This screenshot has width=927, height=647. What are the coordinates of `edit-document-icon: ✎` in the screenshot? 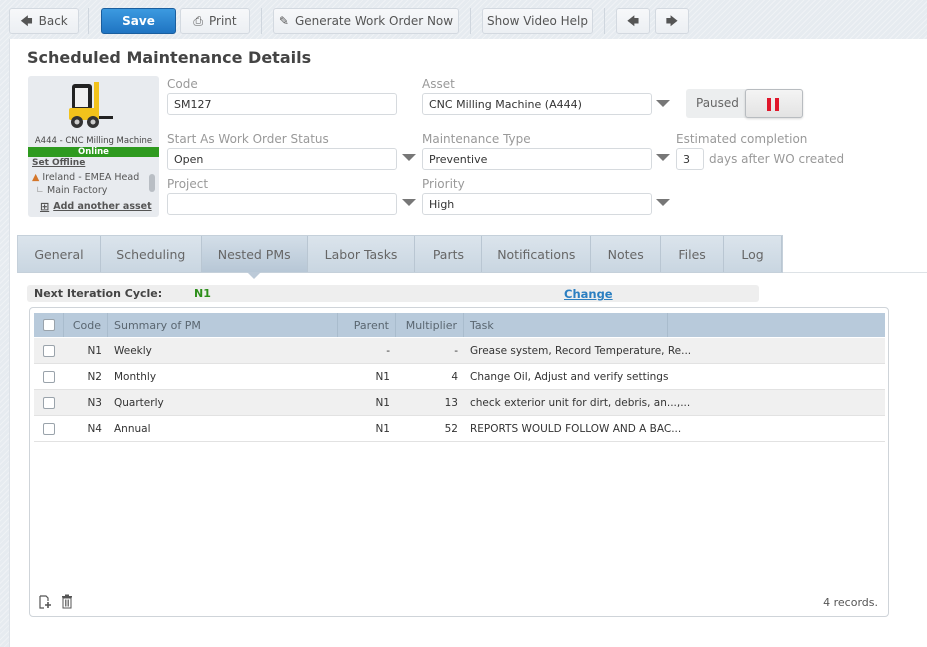 It's located at (283, 21).